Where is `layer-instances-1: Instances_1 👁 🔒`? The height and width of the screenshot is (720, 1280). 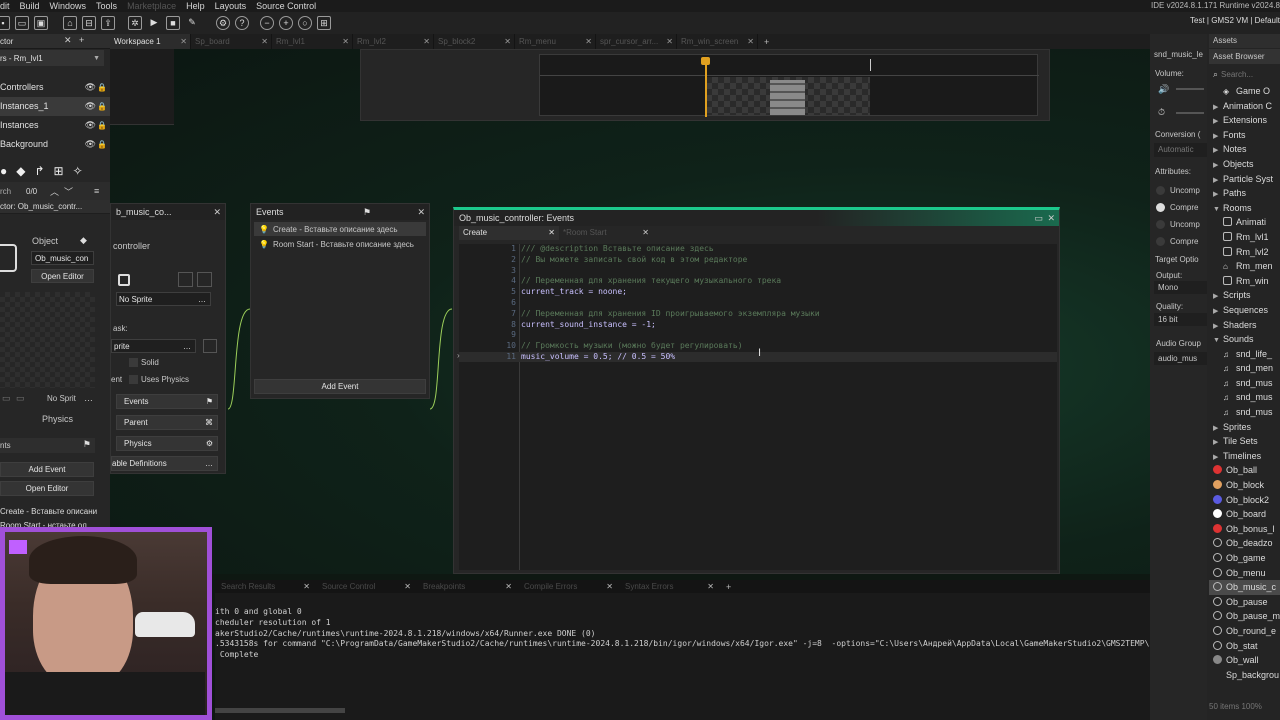 layer-instances-1: Instances_1 👁 🔒 is located at coordinates (55, 106).